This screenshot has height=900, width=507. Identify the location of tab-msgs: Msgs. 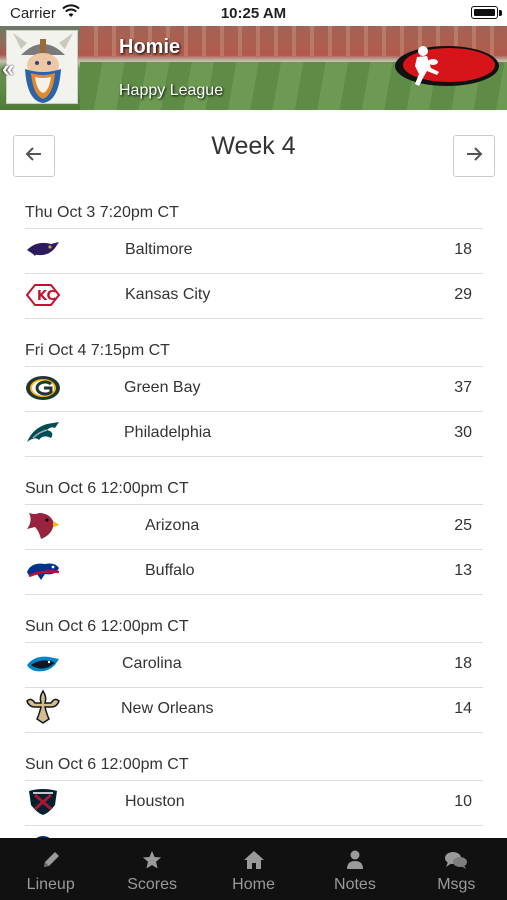
(456, 869).